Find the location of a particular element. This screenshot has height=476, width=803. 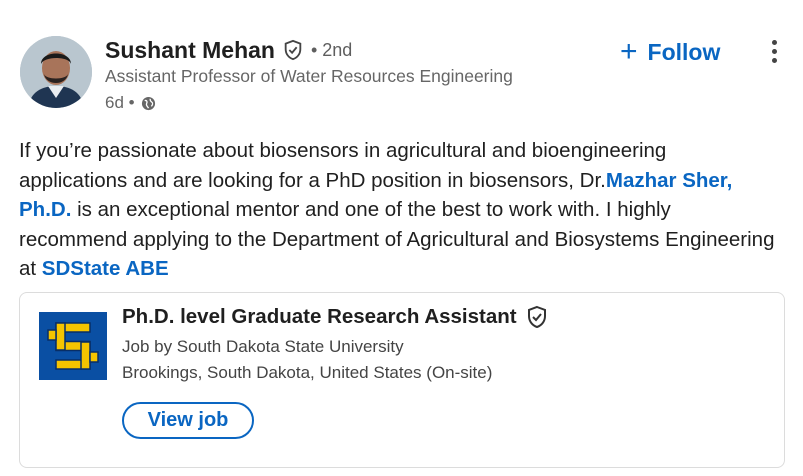

connection-degree: • 2nd is located at coordinates (331, 49).